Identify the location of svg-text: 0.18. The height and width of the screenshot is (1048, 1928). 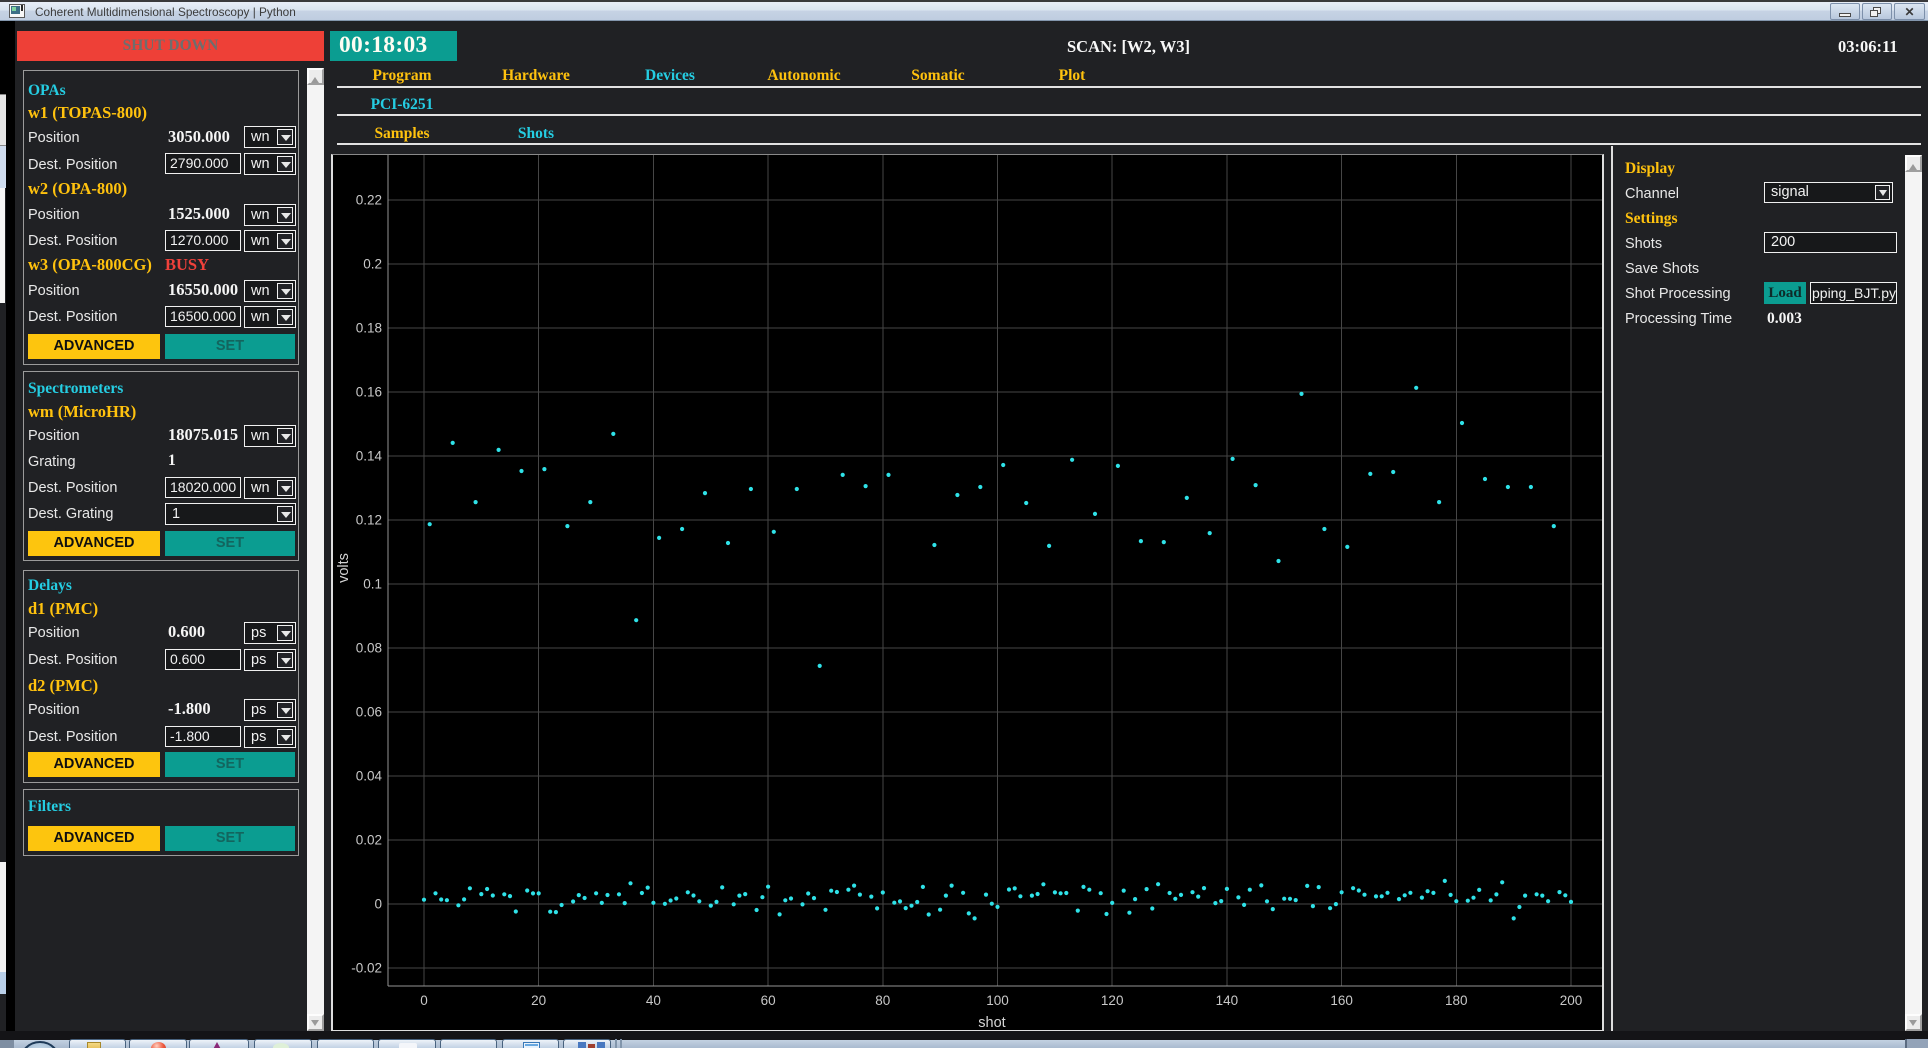
(369, 328).